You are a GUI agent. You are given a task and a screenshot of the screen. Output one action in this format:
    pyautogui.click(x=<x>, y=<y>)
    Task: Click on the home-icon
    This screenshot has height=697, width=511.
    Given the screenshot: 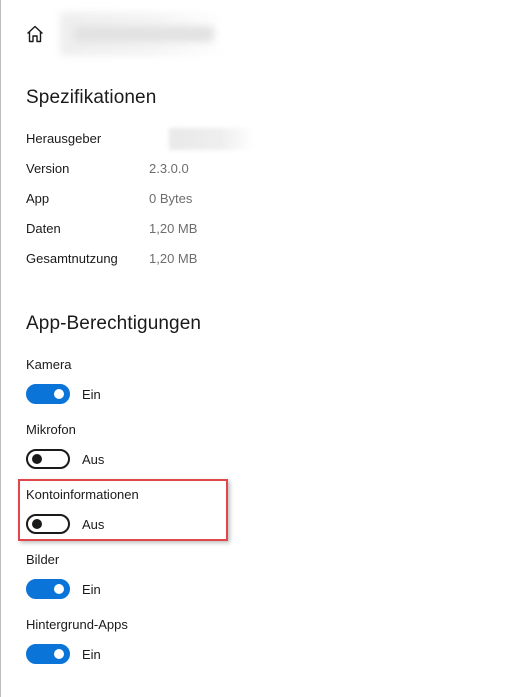 What is the action you would take?
    pyautogui.click(x=35, y=34)
    